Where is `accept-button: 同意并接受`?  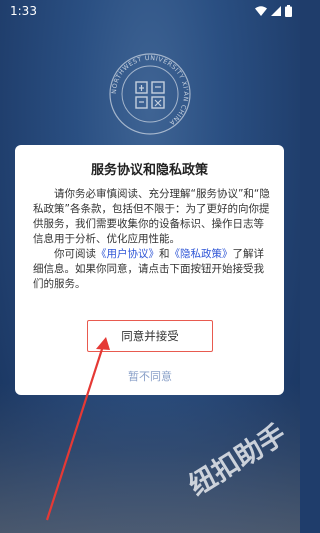
accept-button: 同意并接受 is located at coordinates (150, 336).